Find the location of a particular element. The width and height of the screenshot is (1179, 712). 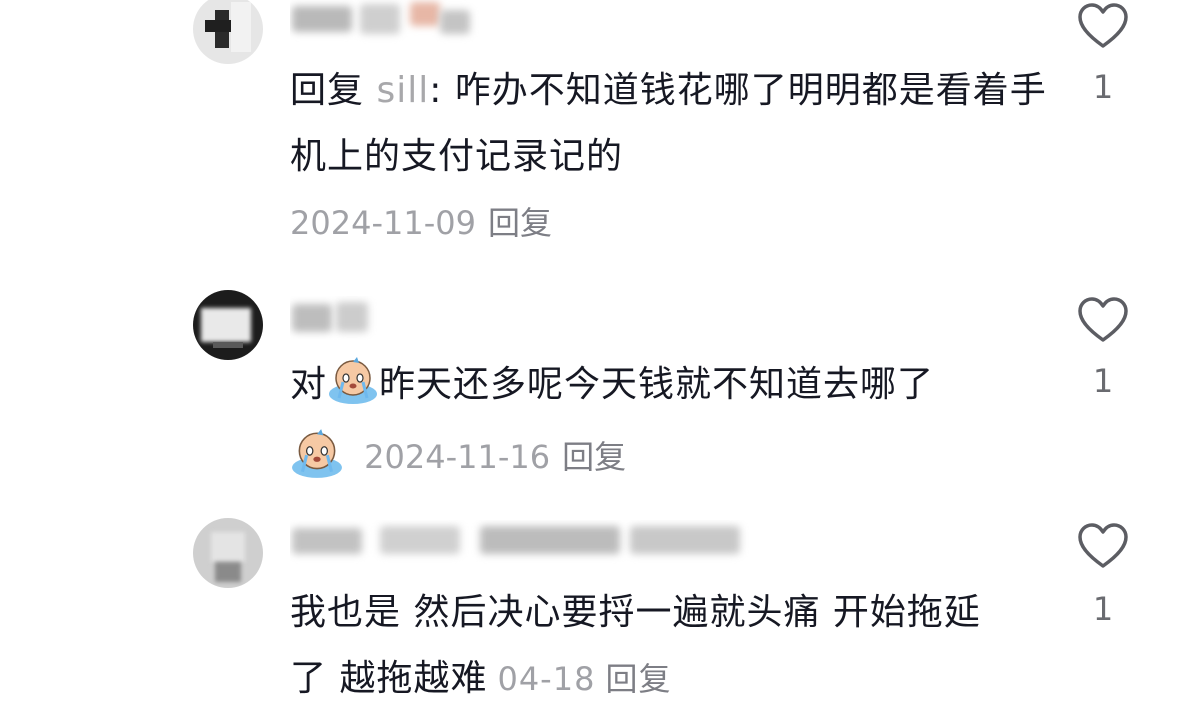

comment-date: 04-18 is located at coordinates (546, 679).